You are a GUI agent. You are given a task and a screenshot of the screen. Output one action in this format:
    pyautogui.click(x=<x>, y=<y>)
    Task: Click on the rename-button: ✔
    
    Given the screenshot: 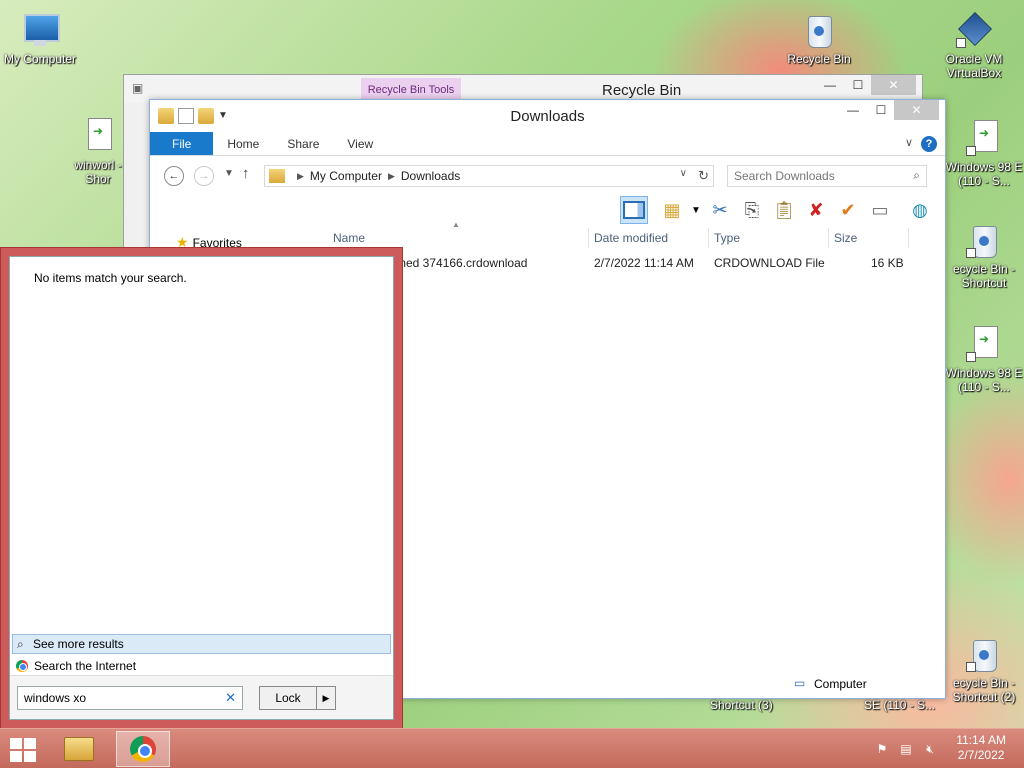 What is the action you would take?
    pyautogui.click(x=848, y=210)
    